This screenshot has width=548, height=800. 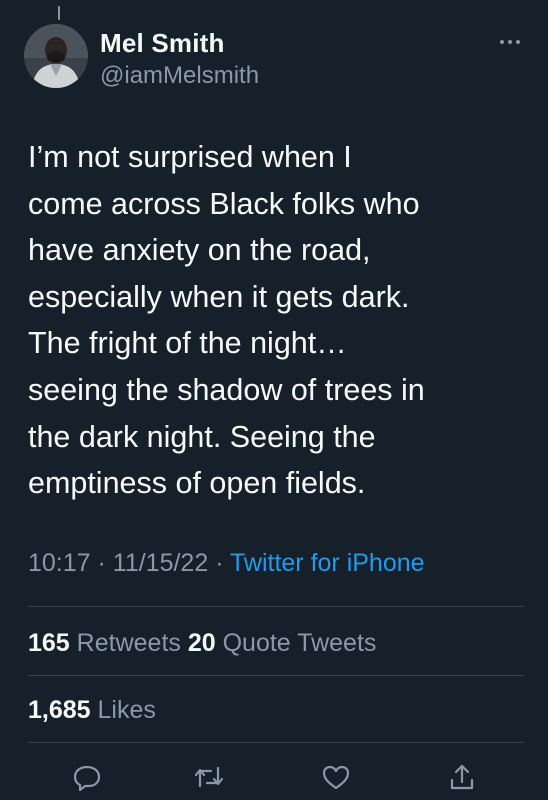 I want to click on quote-tweets-stat: 20 Quote Tweets, so click(x=282, y=643).